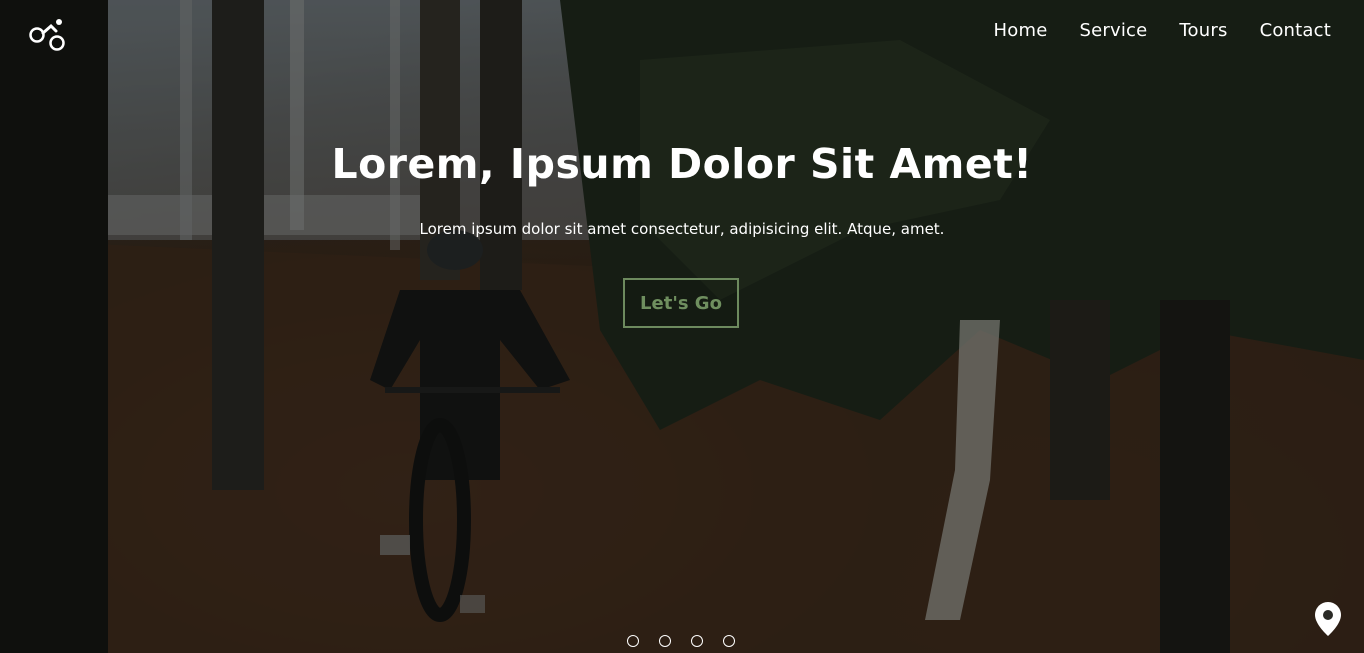 This screenshot has height=653, width=1364. I want to click on carousel-indicators, so click(681, 641).